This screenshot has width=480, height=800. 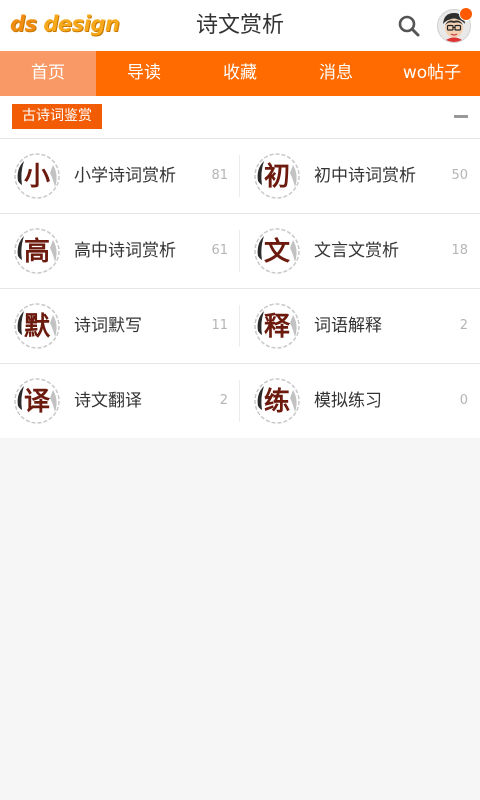 I want to click on svg-text: 译, so click(x=37, y=402).